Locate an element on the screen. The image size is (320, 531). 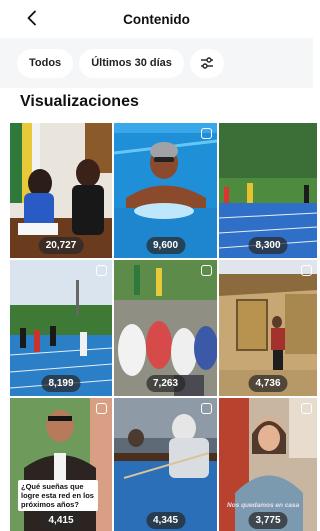
filter-bar: Todos Últimos 30 días is located at coordinates (156, 63).